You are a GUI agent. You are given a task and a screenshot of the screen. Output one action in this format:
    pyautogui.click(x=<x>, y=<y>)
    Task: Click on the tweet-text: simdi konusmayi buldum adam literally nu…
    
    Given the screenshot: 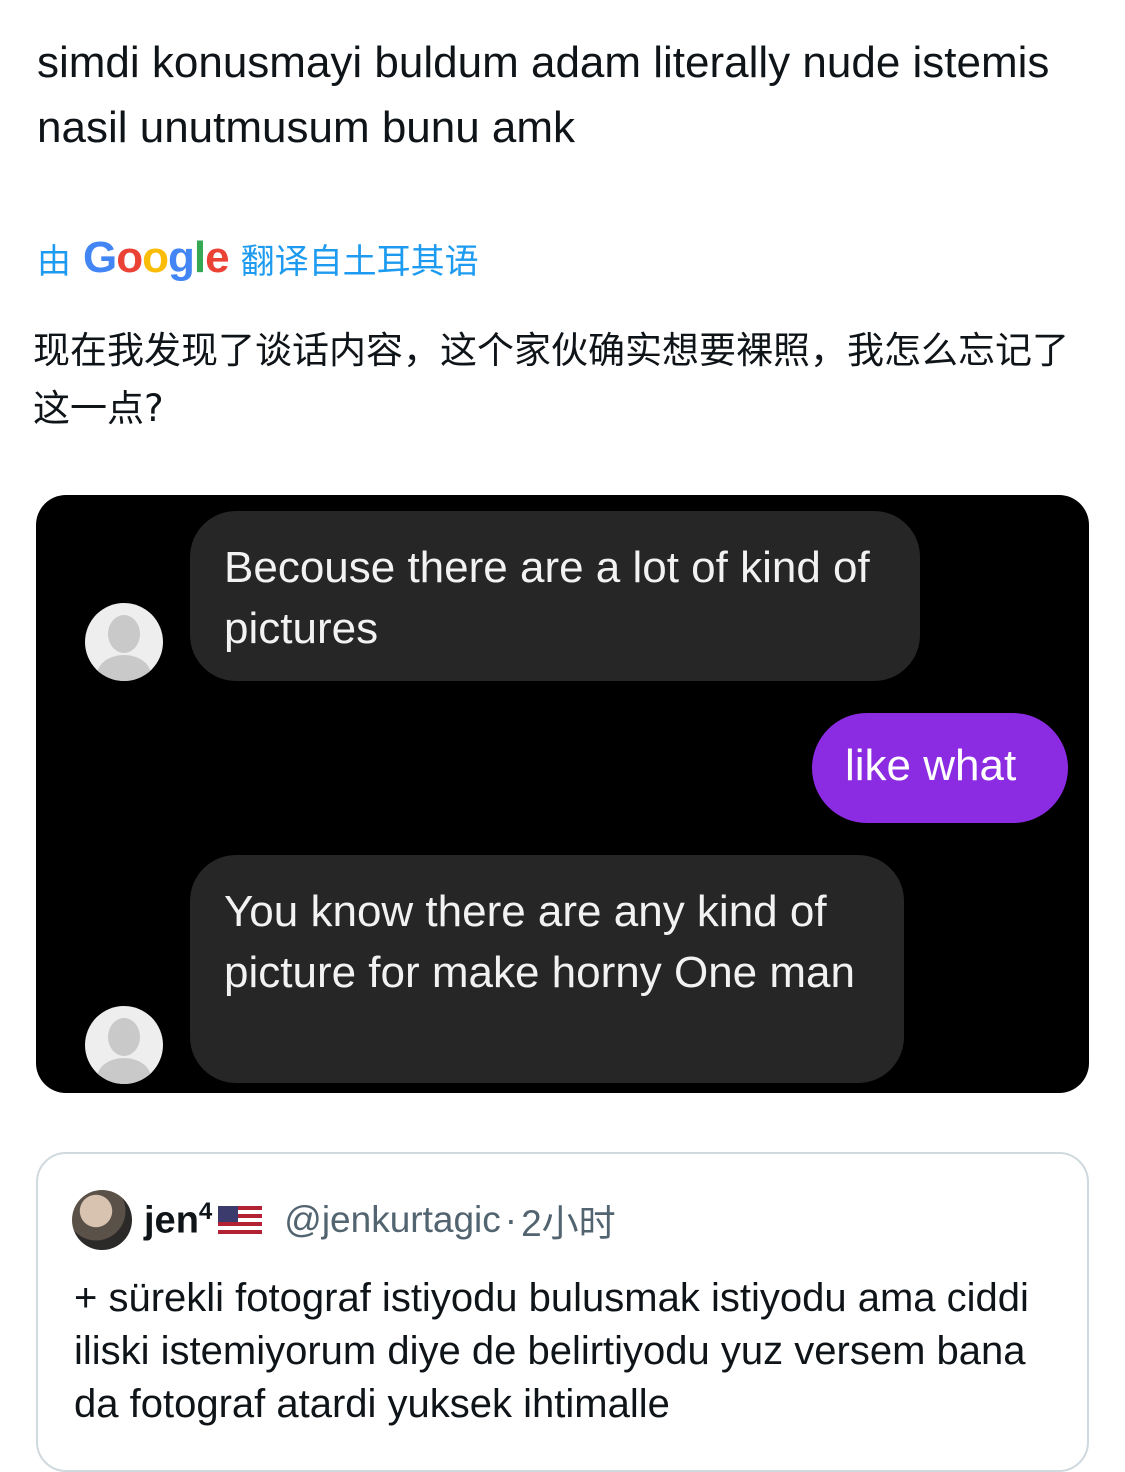 What is the action you would take?
    pyautogui.click(x=543, y=95)
    